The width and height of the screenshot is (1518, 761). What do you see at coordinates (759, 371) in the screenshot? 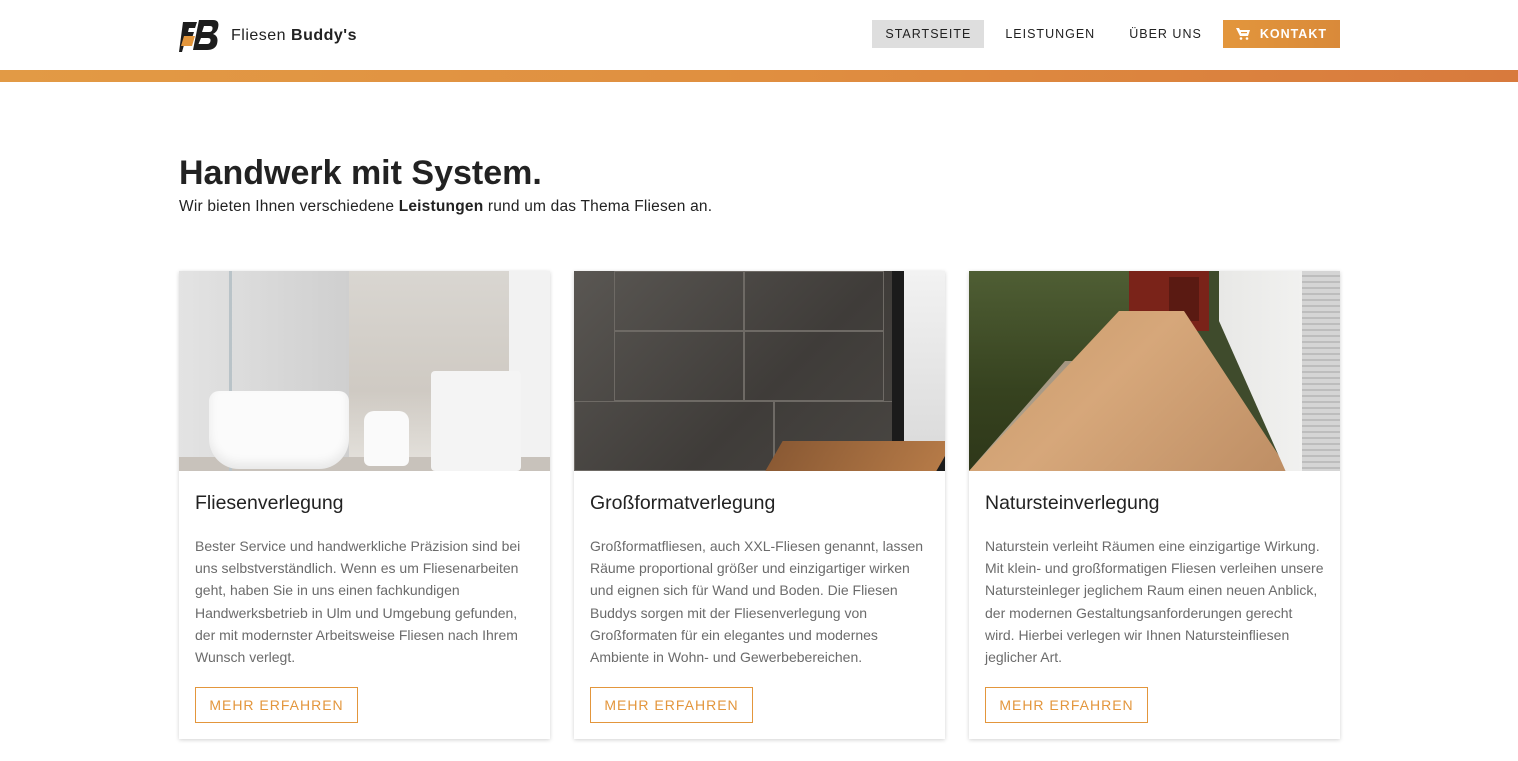
I see `large-tiles-image` at bounding box center [759, 371].